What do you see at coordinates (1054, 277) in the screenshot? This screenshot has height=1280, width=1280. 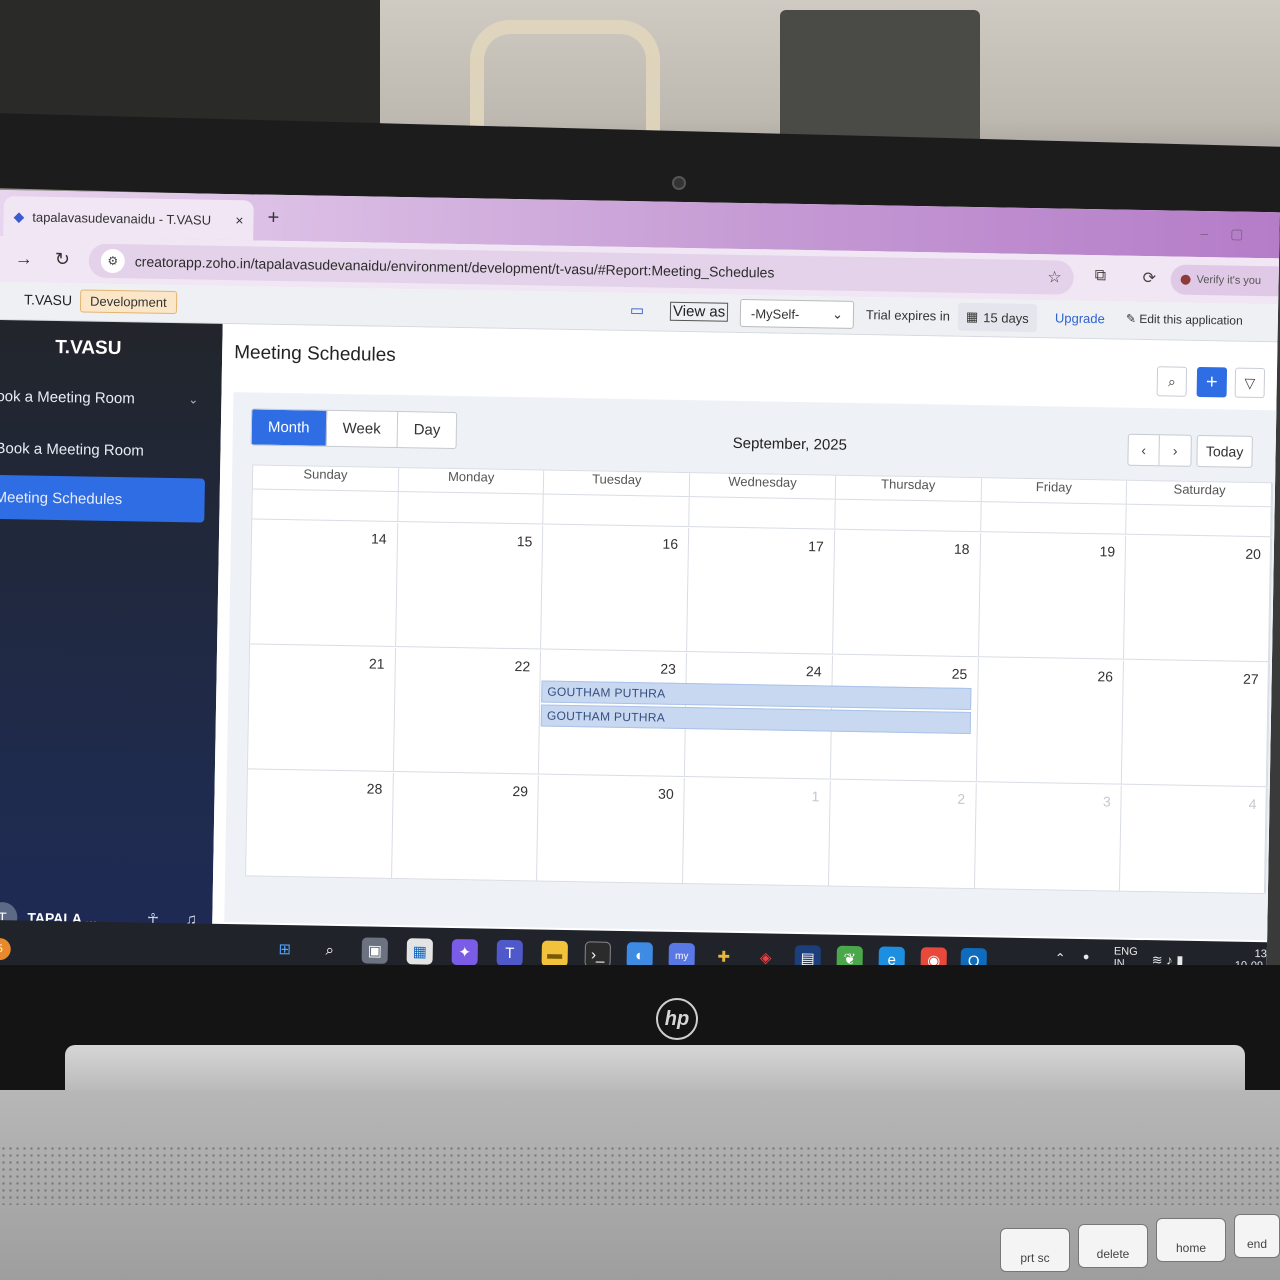 I see `bookmark-star-icon: ☆` at bounding box center [1054, 277].